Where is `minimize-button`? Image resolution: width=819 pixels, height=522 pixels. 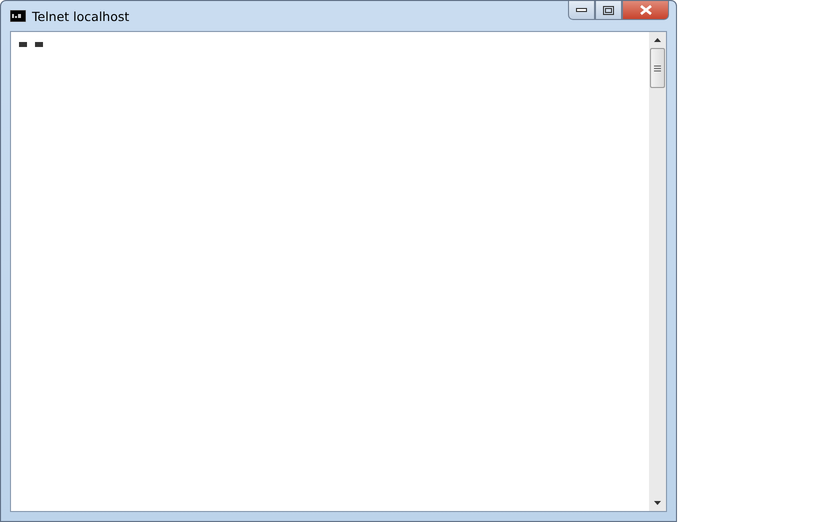
minimize-button is located at coordinates (581, 10).